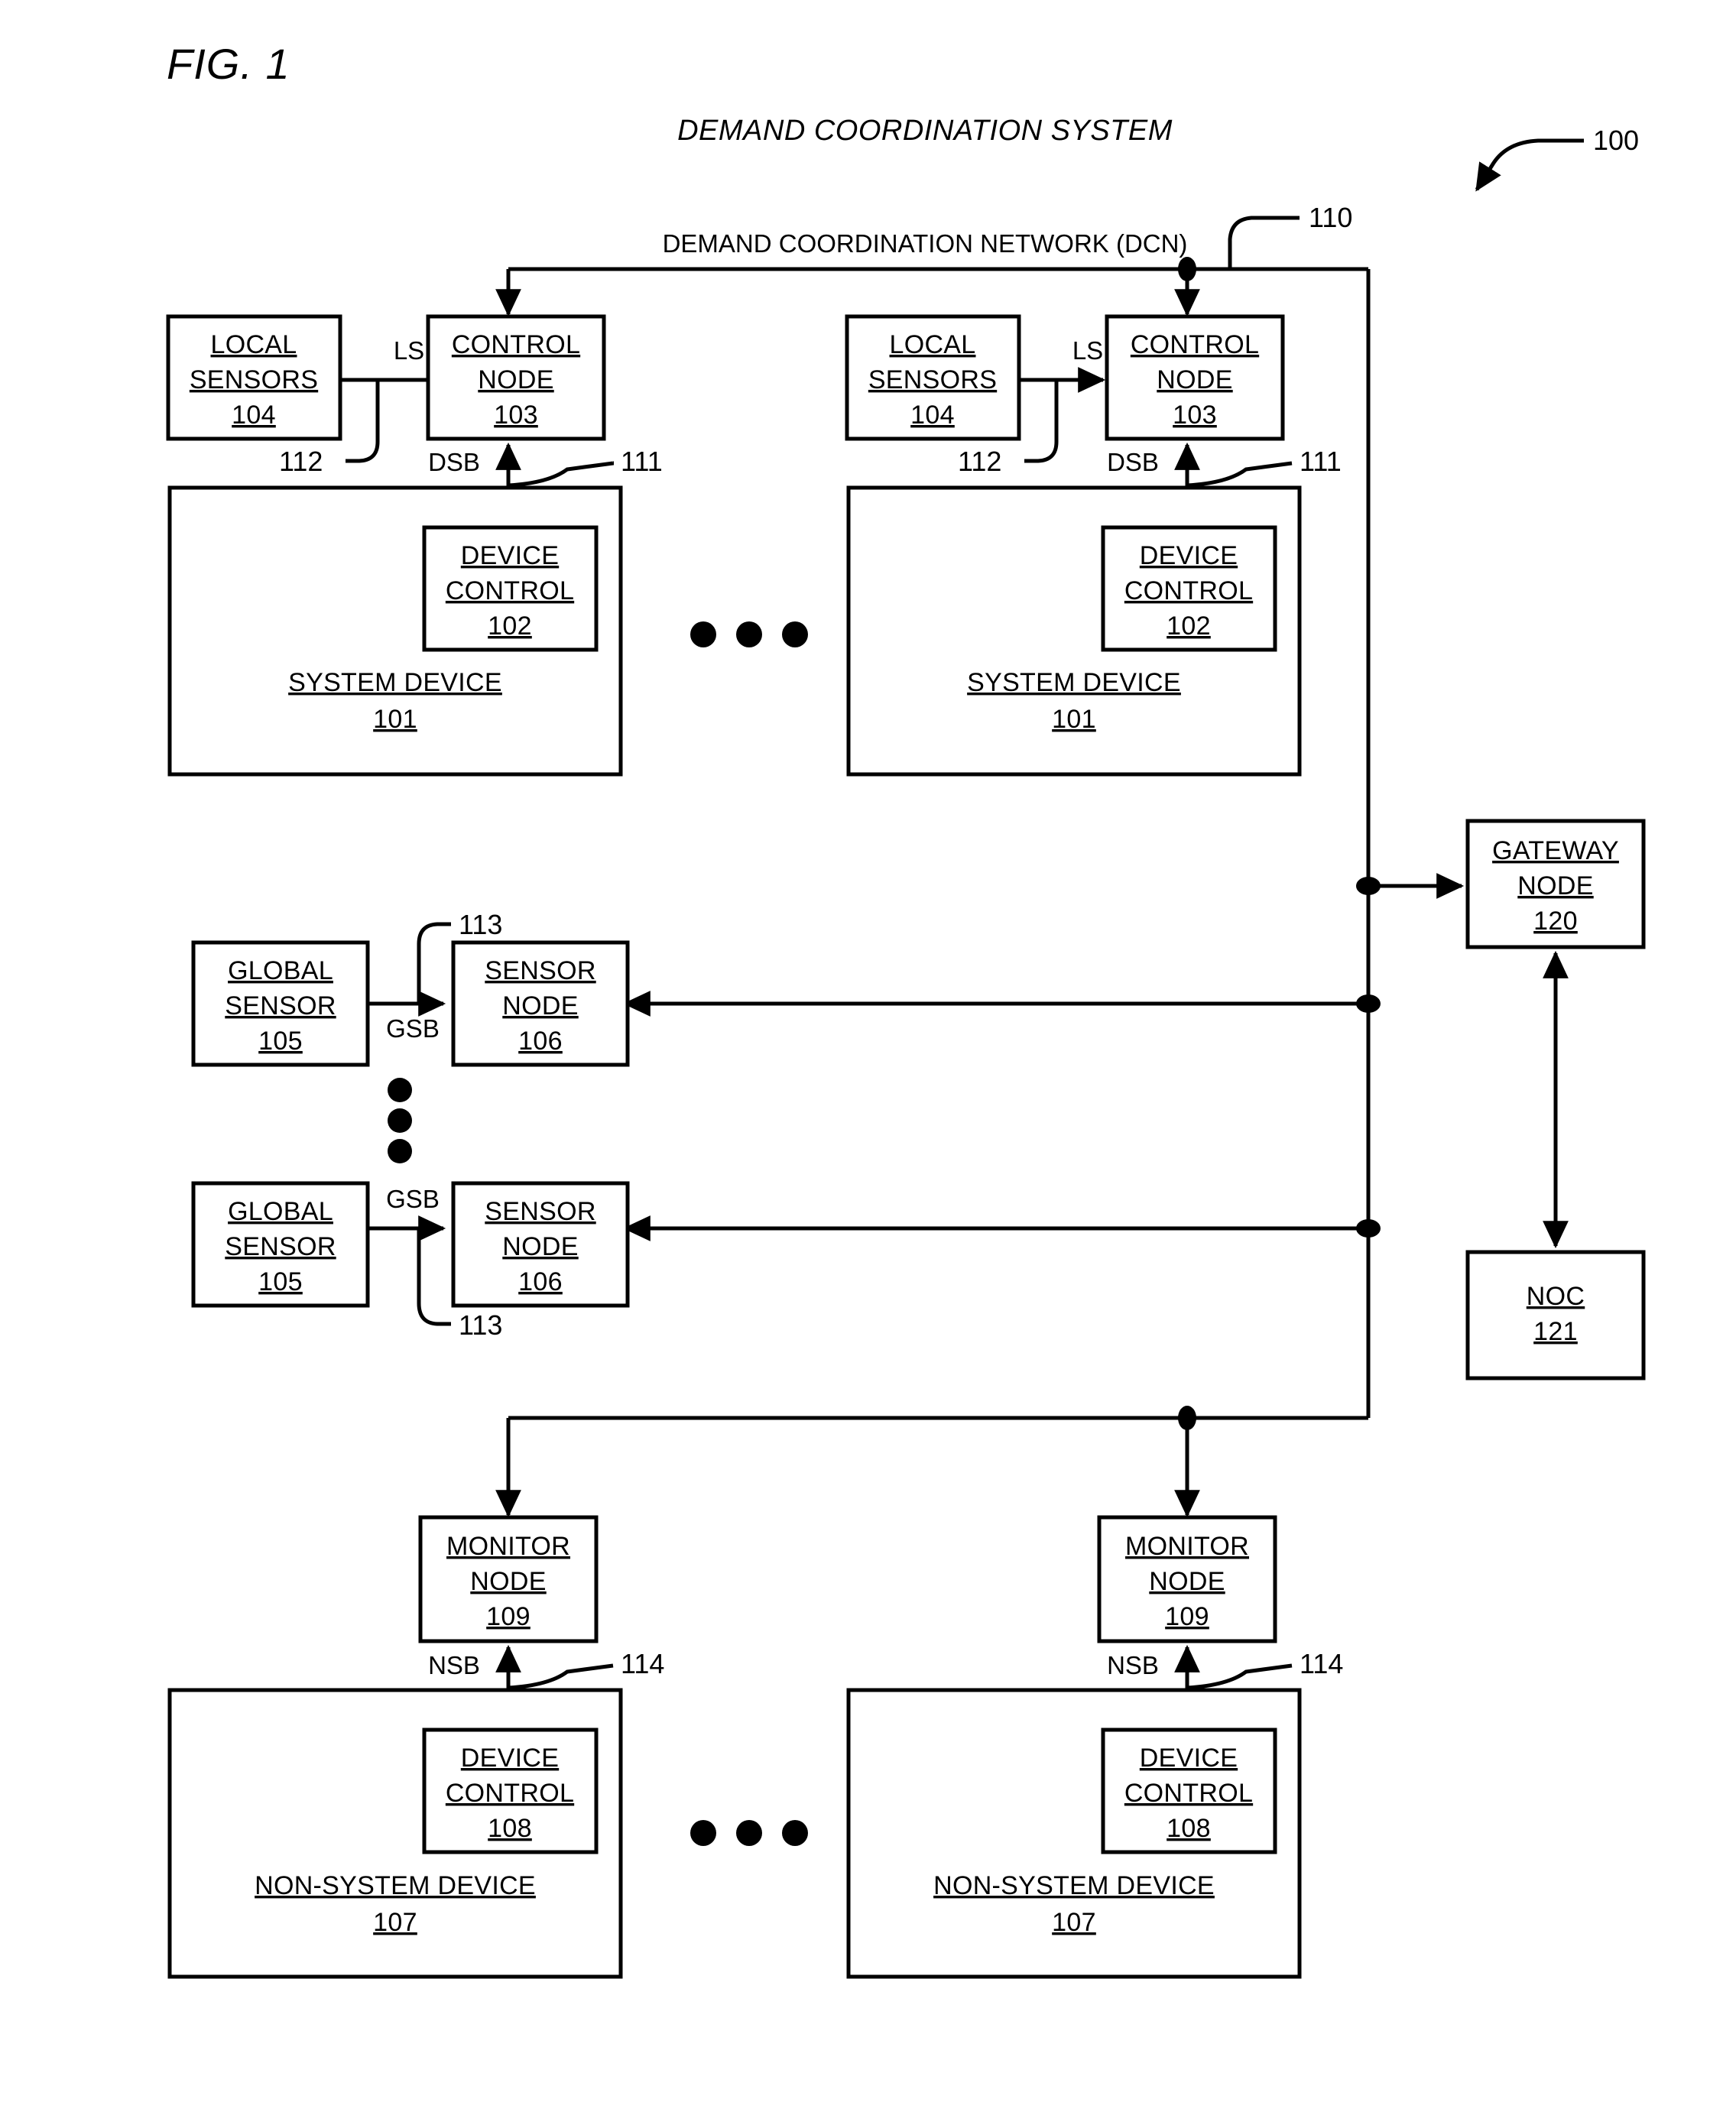  What do you see at coordinates (540, 1042) in the screenshot?
I see `sensor-node-ref-1: 106` at bounding box center [540, 1042].